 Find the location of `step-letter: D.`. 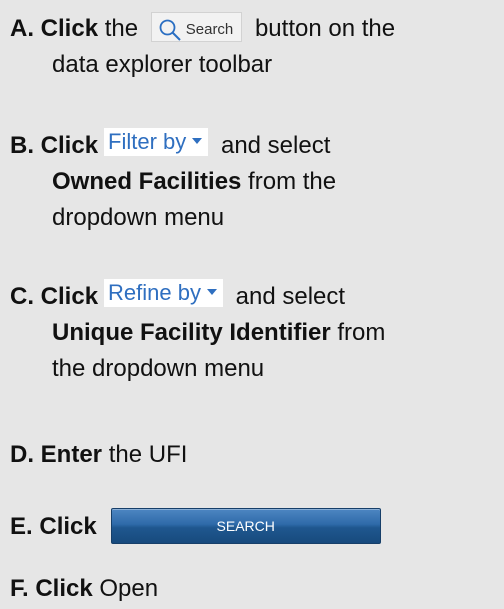

step-letter: D. is located at coordinates (22, 454).